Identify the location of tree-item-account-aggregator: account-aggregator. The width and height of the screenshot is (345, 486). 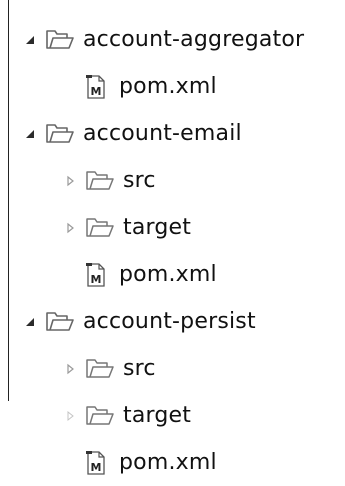
(183, 39).